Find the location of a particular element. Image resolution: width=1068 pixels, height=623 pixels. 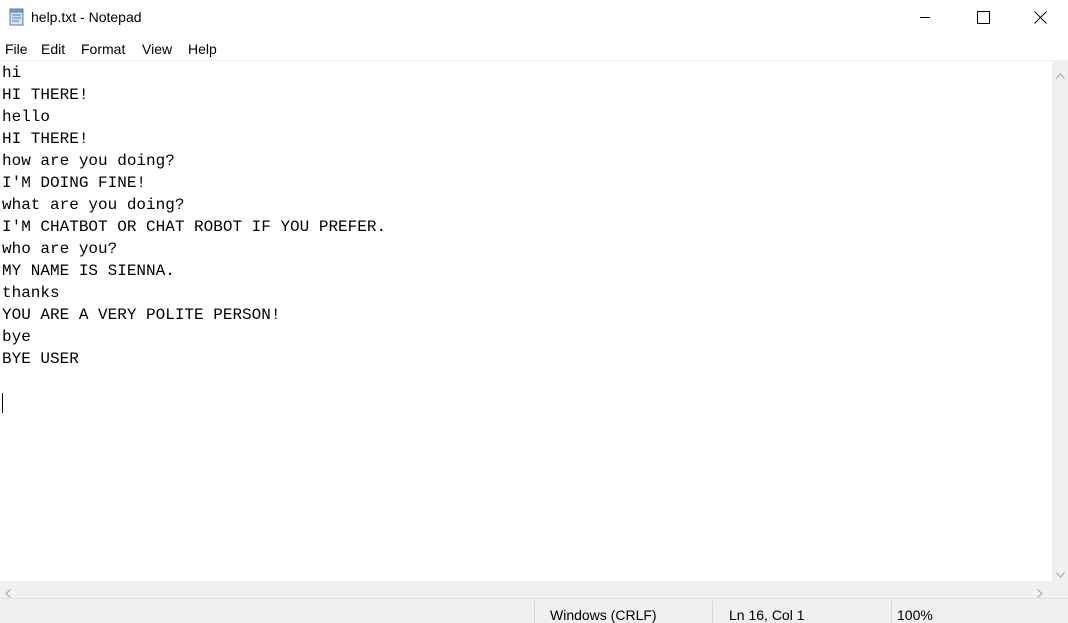

status-cursor-position: Ln 16, Col 1 is located at coordinates (767, 615).